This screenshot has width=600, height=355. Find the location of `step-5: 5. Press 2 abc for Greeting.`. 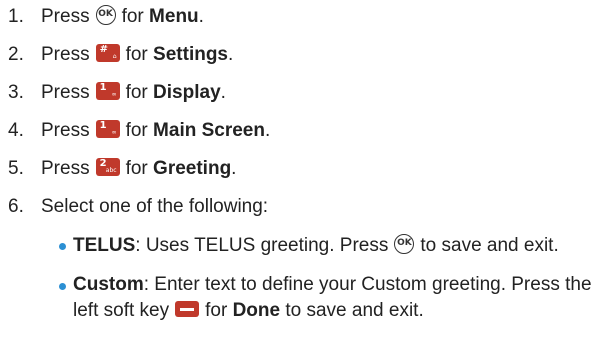

step-5: 5. Press 2 abc for Greeting. is located at coordinates (300, 169).